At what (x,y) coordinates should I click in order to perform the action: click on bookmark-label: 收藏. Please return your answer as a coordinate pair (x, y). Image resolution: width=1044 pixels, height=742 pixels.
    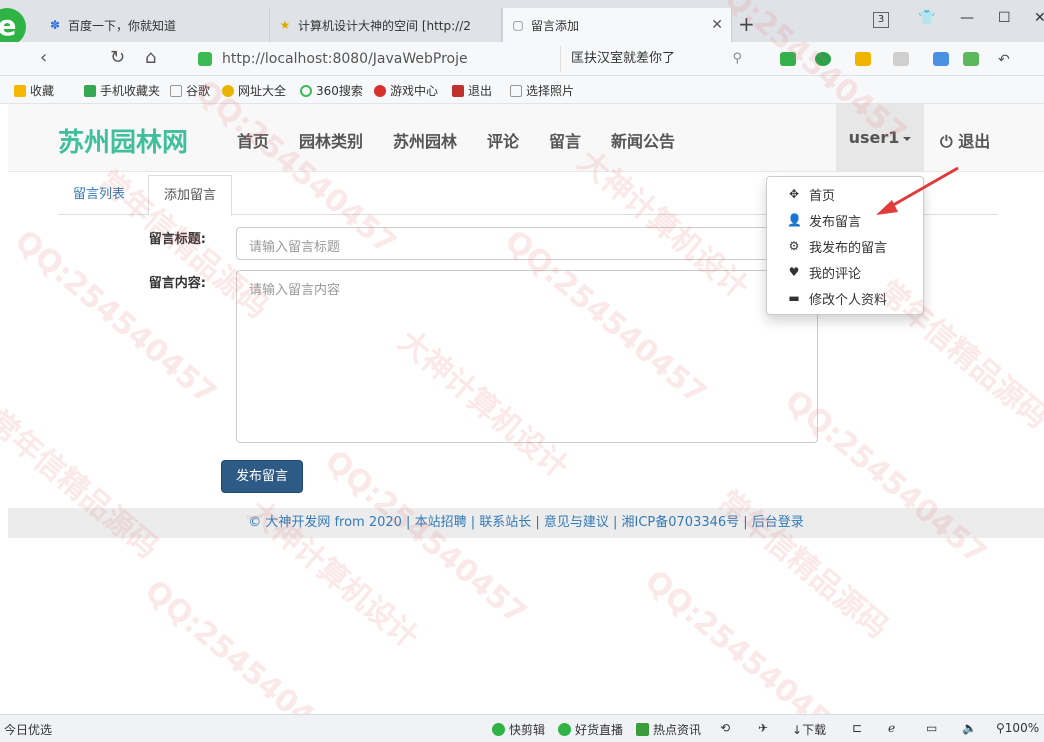
    Looking at the image, I should click on (42, 91).